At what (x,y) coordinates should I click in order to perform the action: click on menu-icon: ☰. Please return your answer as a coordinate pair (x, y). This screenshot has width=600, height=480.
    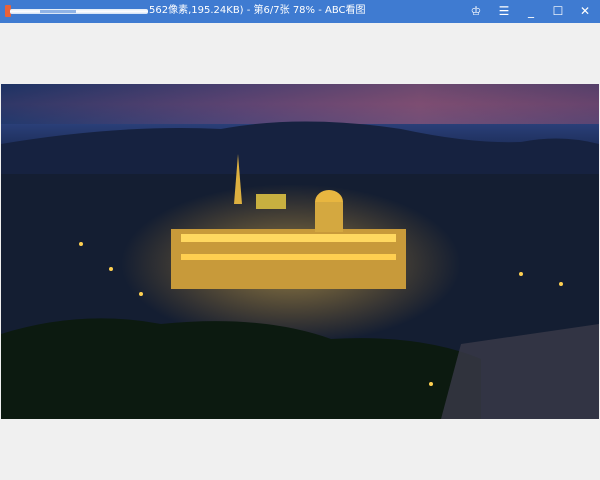
    Looking at the image, I should click on (504, 11).